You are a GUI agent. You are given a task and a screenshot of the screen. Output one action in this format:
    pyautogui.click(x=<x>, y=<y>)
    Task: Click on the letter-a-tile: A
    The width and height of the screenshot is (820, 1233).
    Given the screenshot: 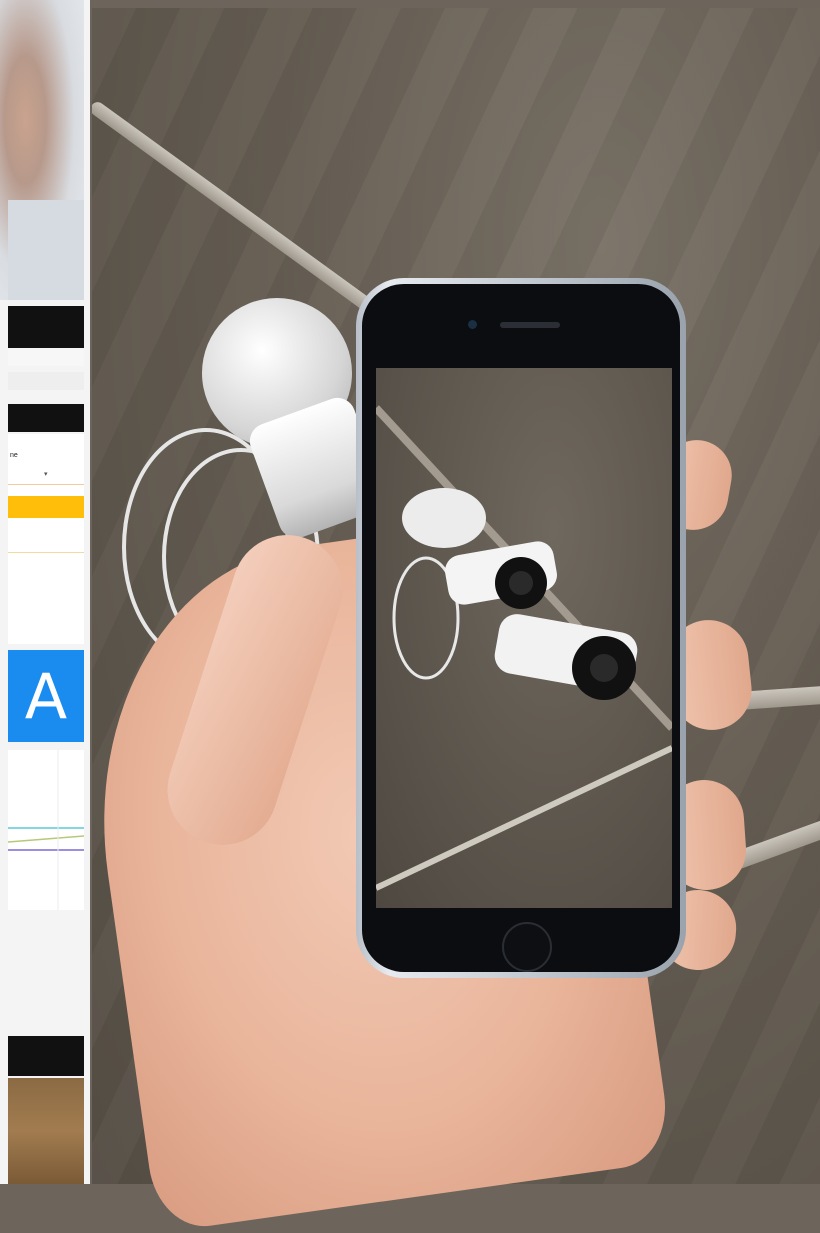 What is the action you would take?
    pyautogui.click(x=46, y=696)
    